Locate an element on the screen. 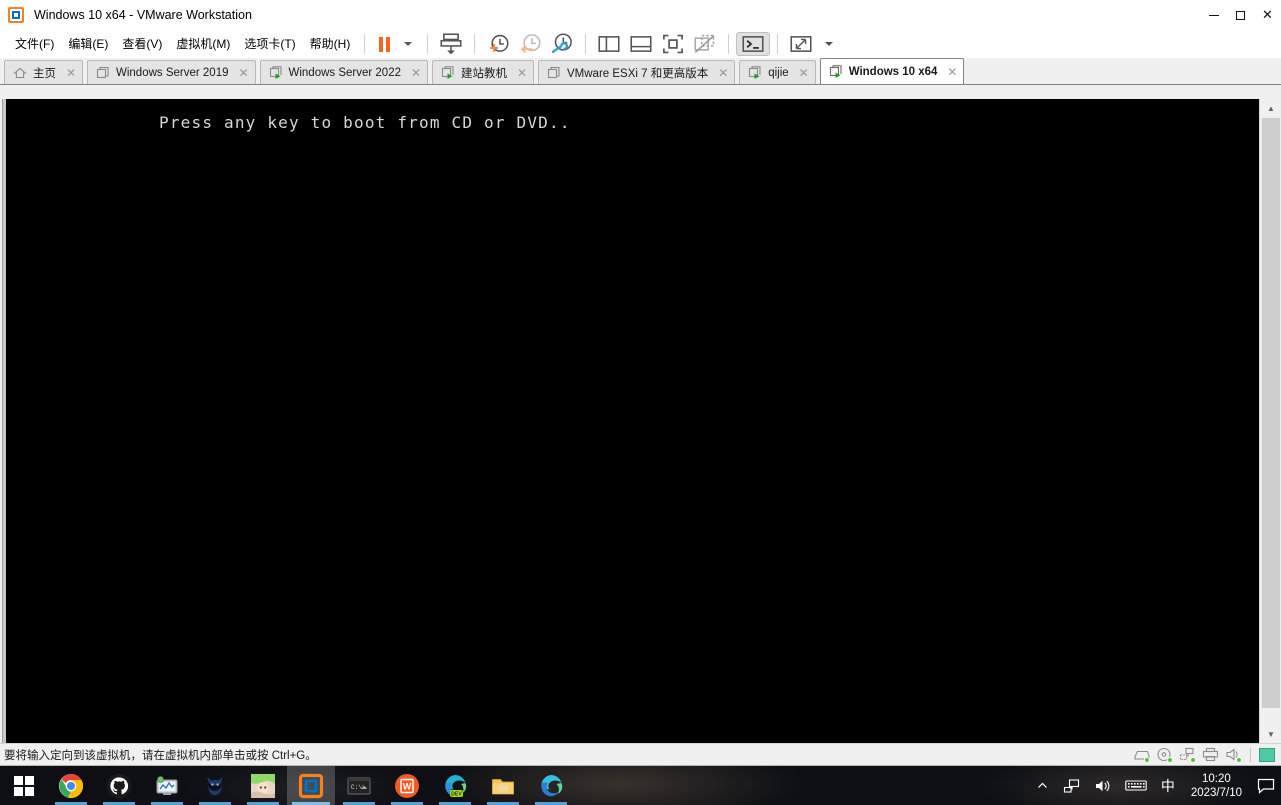 This screenshot has width=1281, height=805. tab-jianzhanjiaoji: 建站教机 ✕ is located at coordinates (483, 72).